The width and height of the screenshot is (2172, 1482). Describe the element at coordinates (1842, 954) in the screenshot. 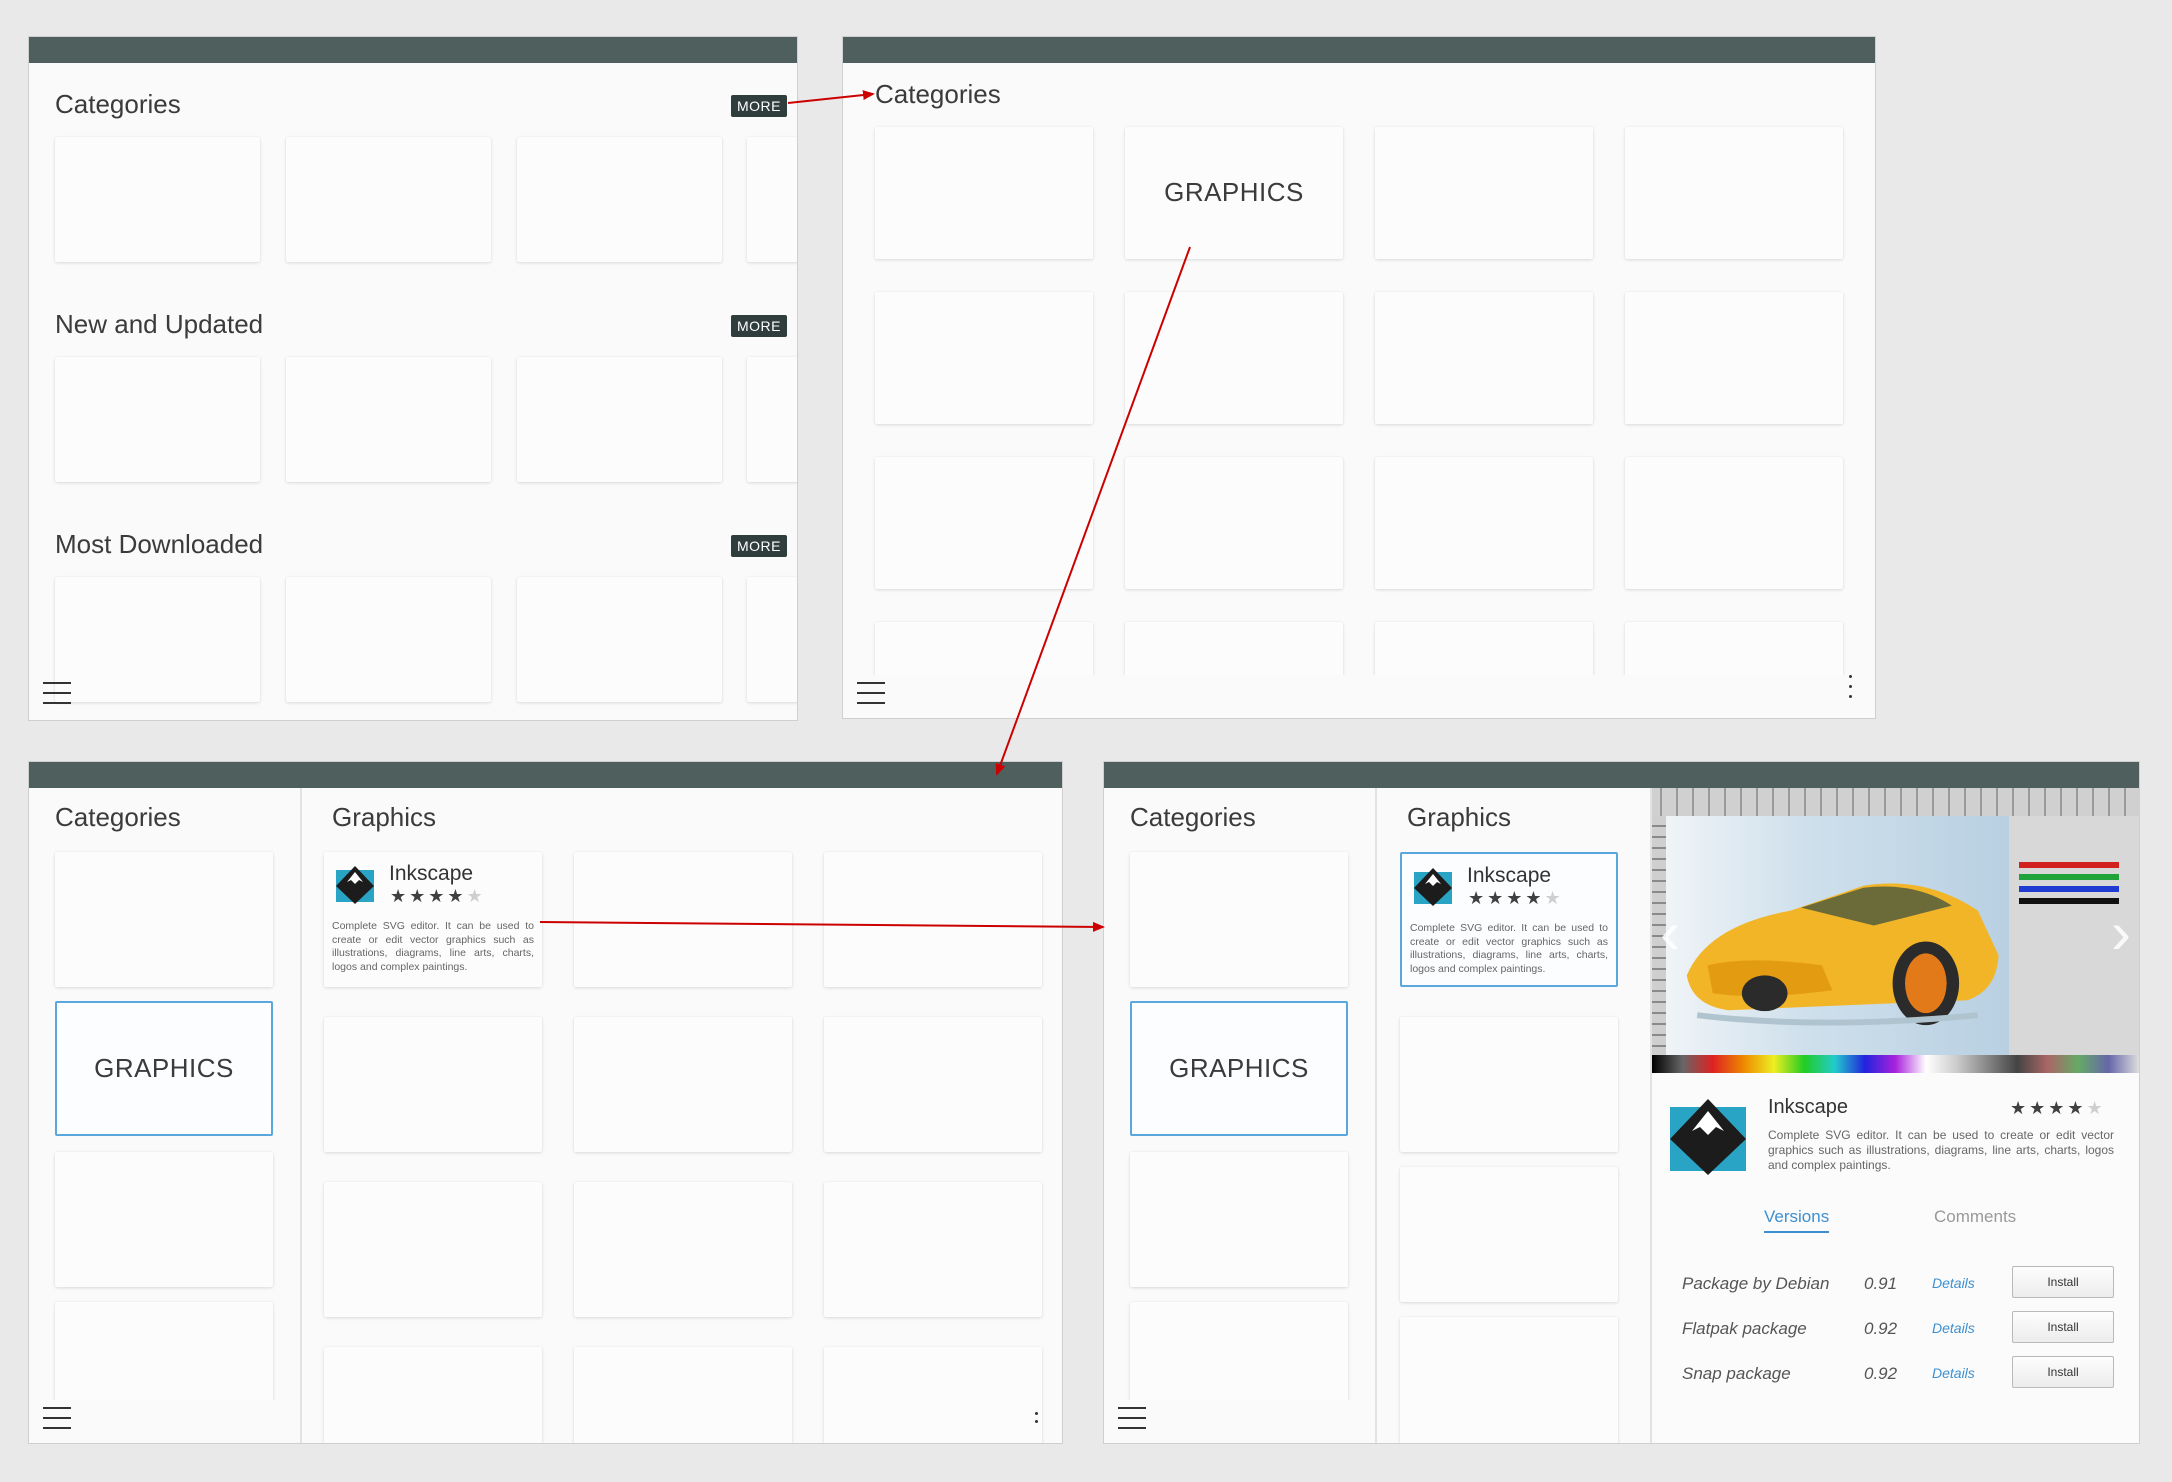

I see `car-illustration` at that location.